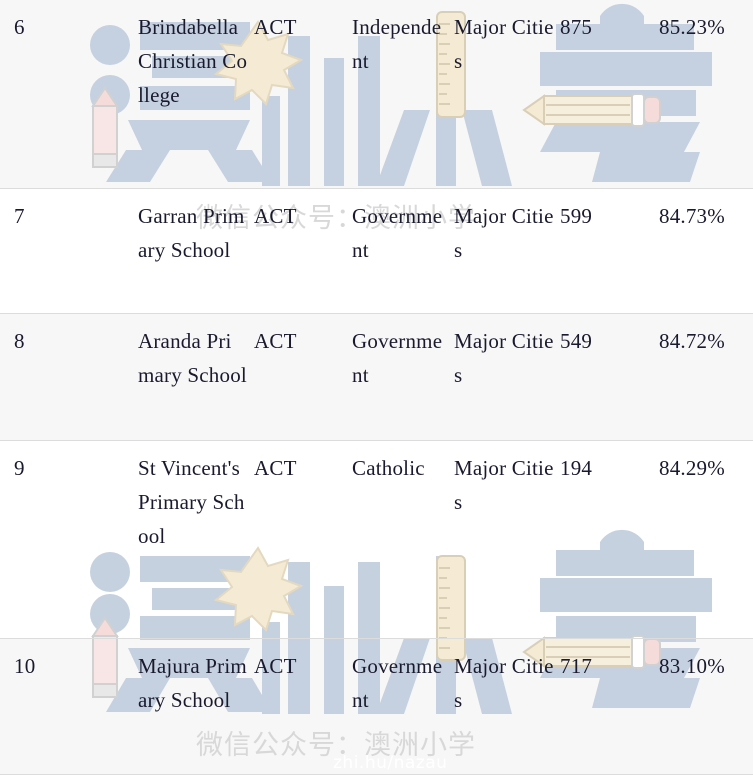  Describe the element at coordinates (193, 61) in the screenshot. I see `cell-school: Brindabella Christian College` at that location.